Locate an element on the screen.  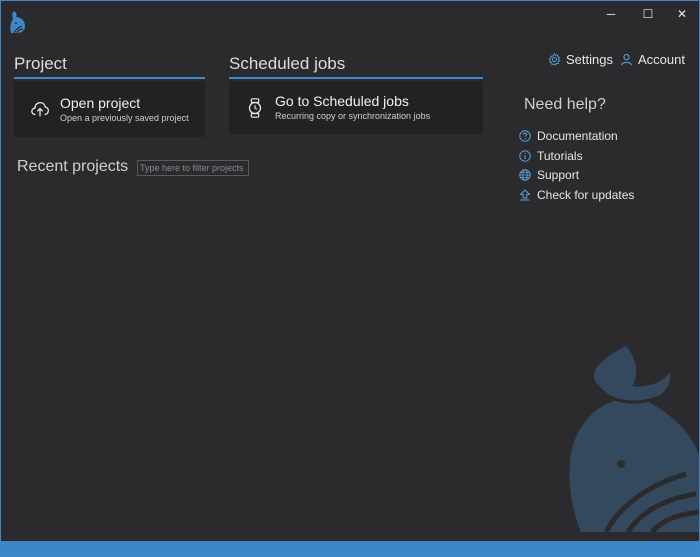
close-button: ✕ is located at coordinates (681, 14).